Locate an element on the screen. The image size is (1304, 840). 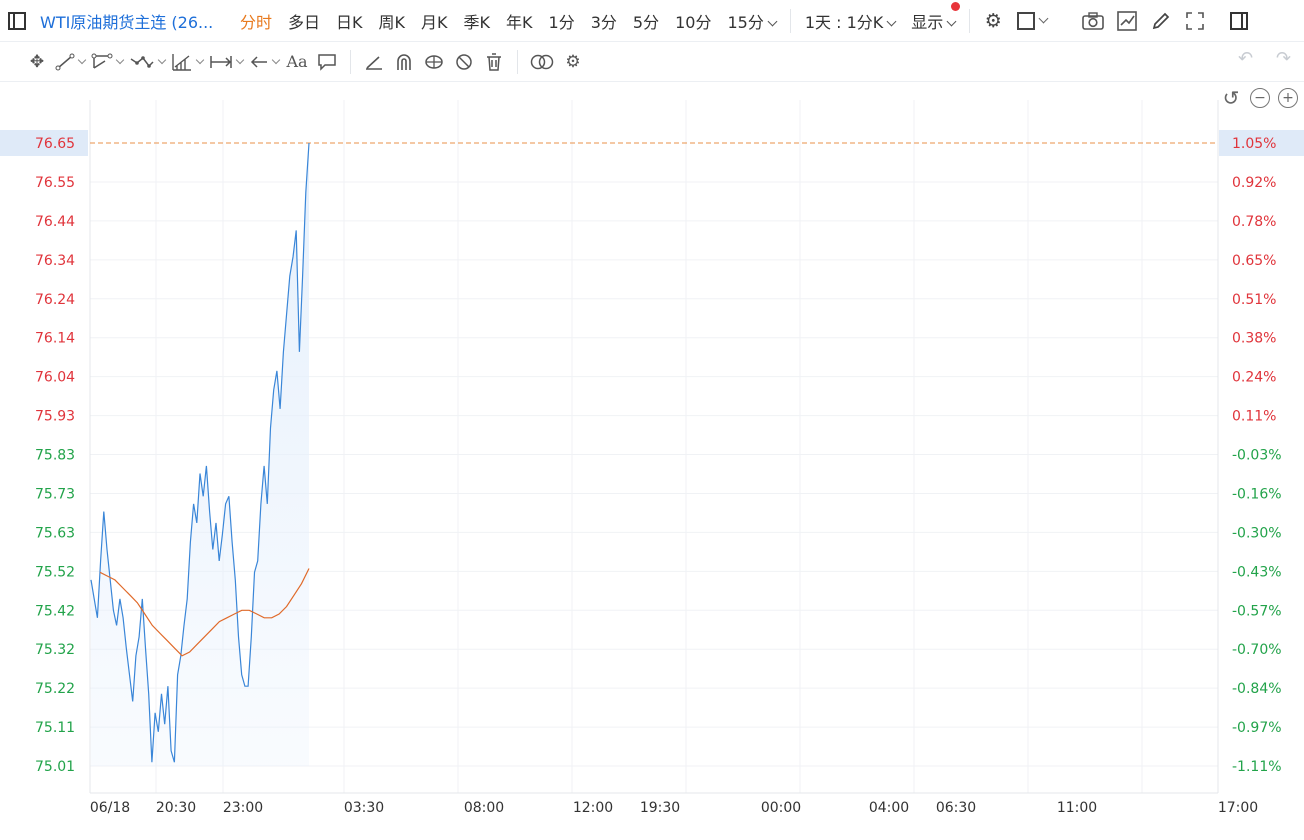
y-tick-label: 75.63 is located at coordinates (55, 533).